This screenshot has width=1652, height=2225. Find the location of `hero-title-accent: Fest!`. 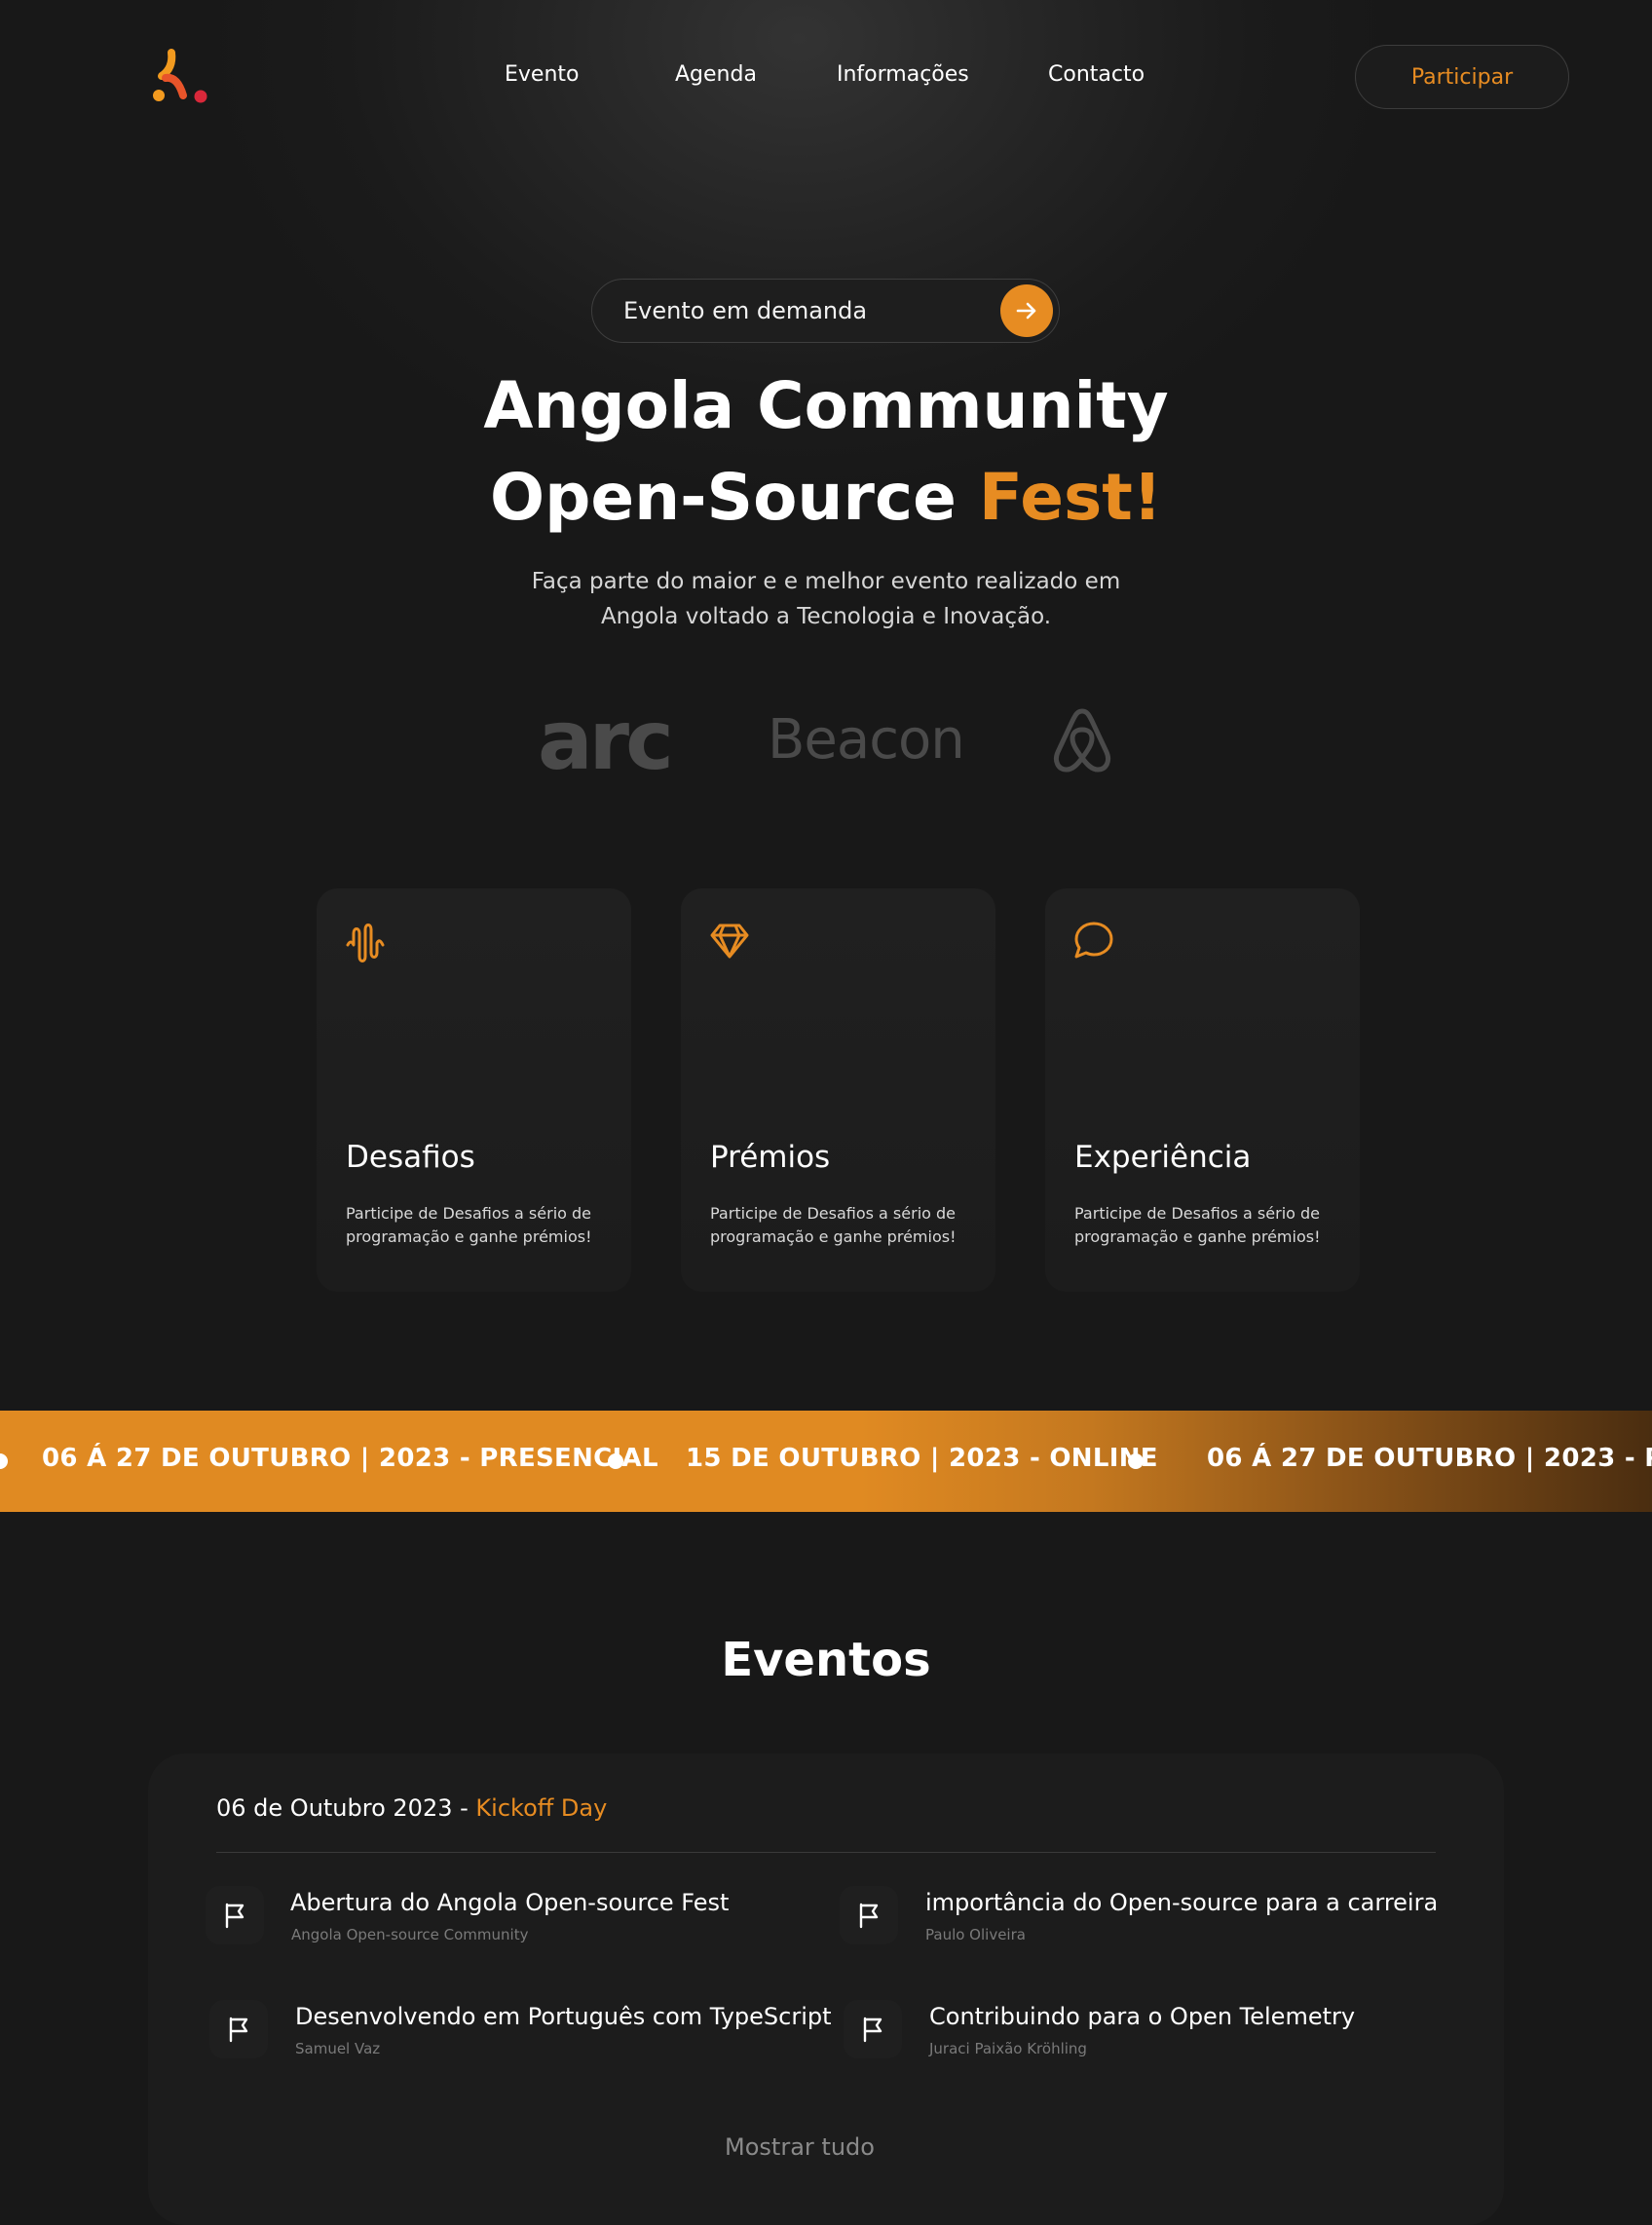

hero-title-accent: Fest! is located at coordinates (1070, 497).